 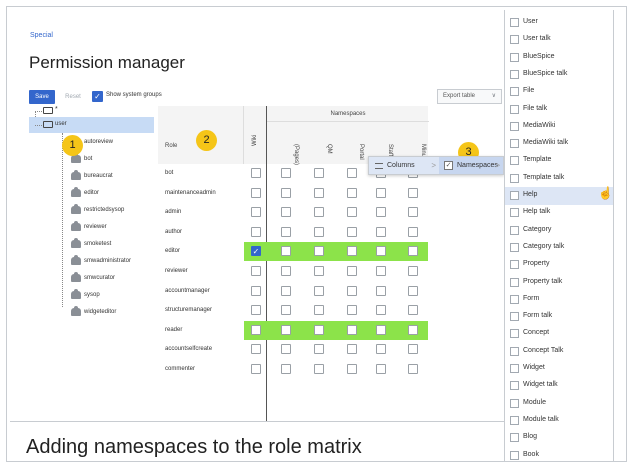 I want to click on breadcrumb: Special, so click(x=41, y=35).